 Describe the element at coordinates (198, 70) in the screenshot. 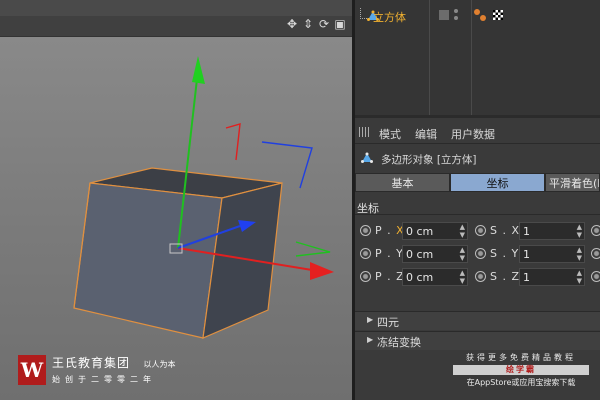

I see `y-axis-arrow` at that location.